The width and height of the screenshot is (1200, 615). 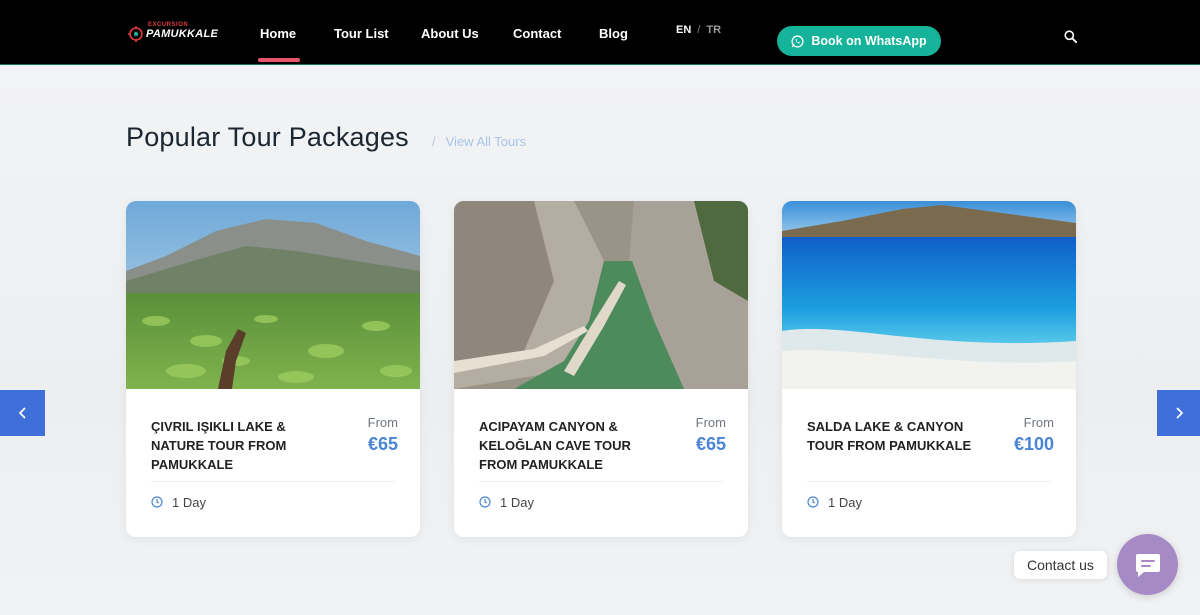 I want to click on contact-chat-button, so click(x=1147, y=564).